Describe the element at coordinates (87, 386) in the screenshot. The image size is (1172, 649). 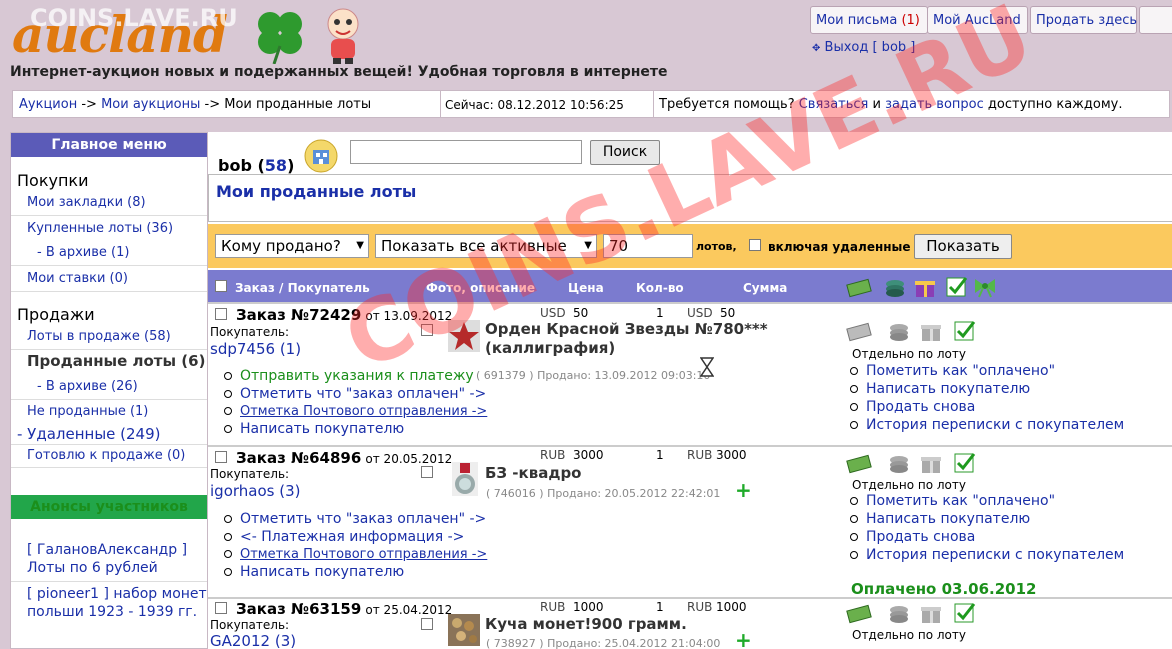
I see `menu-item-sold-archive: - В архиве (26)` at that location.